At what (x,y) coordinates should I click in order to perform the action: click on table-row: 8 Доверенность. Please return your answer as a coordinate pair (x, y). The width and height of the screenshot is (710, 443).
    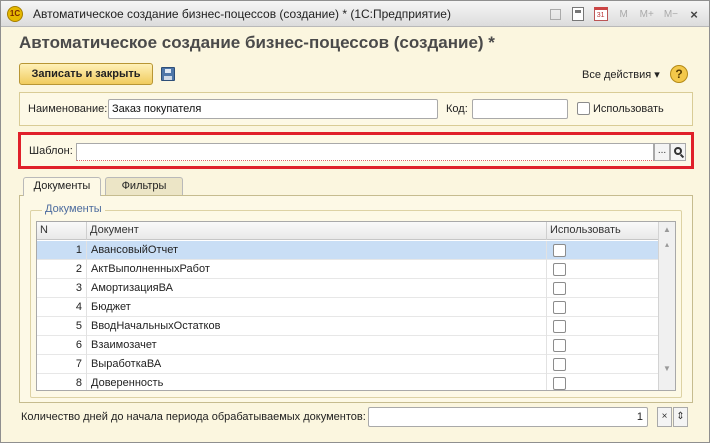
    Looking at the image, I should click on (348, 382).